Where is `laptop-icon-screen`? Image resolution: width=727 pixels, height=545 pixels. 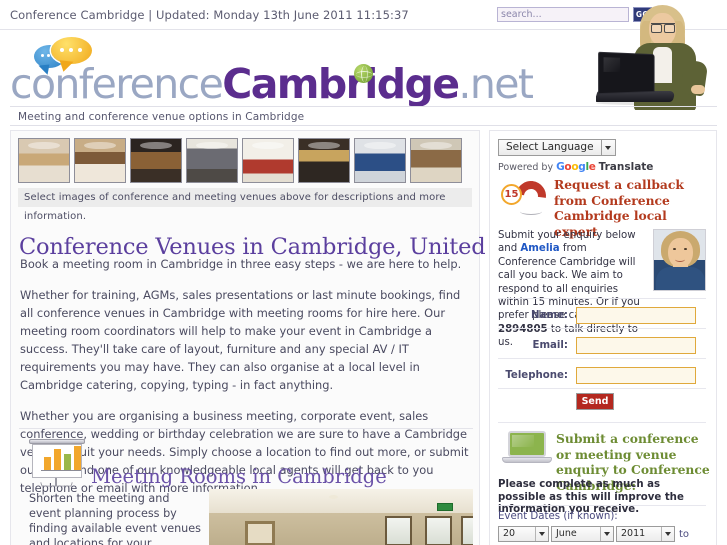 laptop-icon-screen is located at coordinates (527, 444).